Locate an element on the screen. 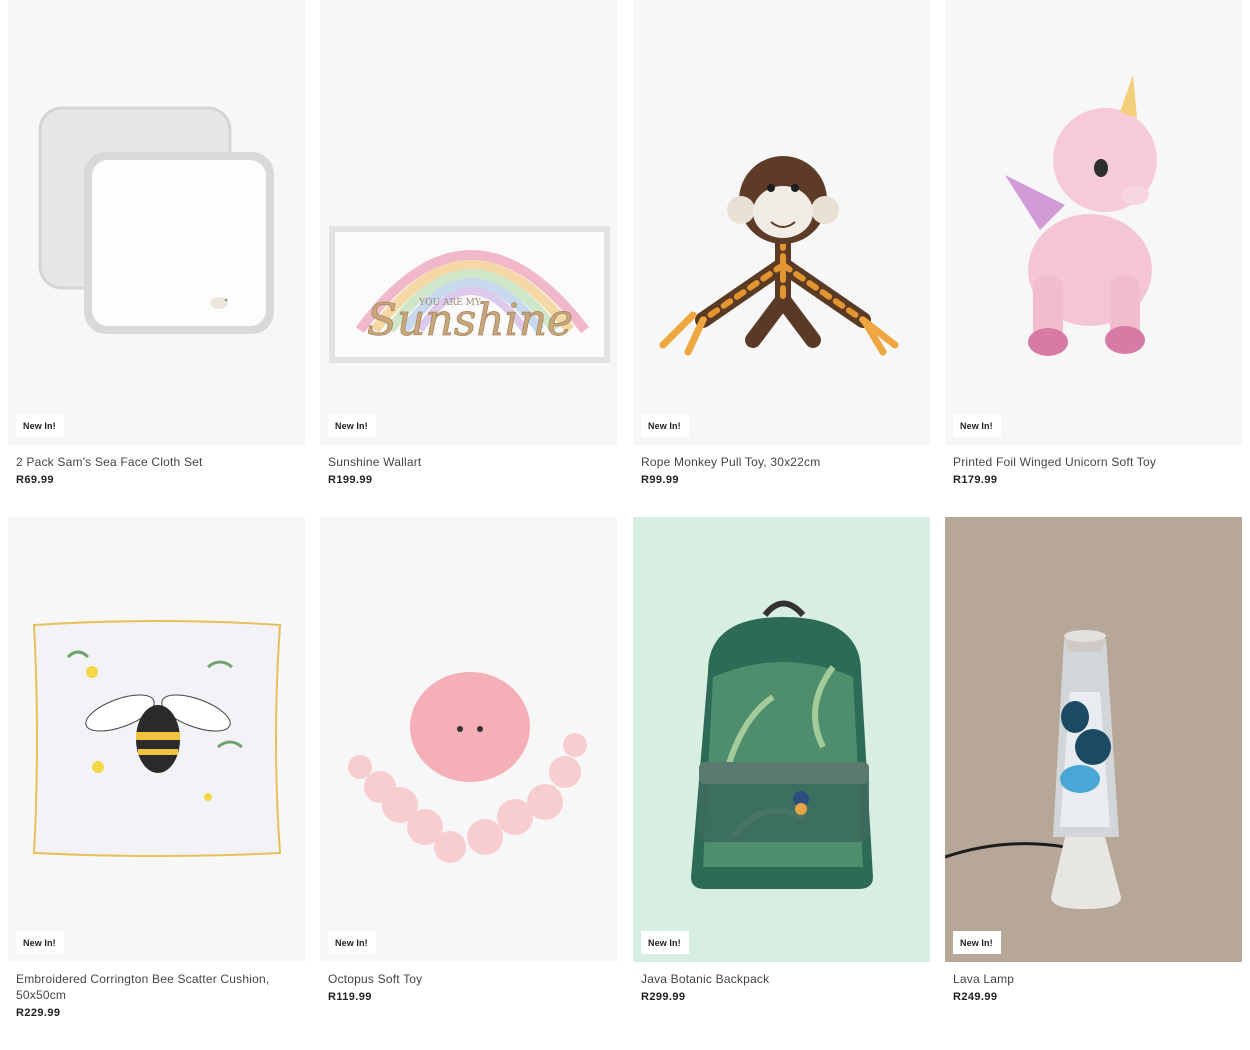 The image size is (1250, 1050). product-title: Octopus Soft Toy is located at coordinates (468, 979).